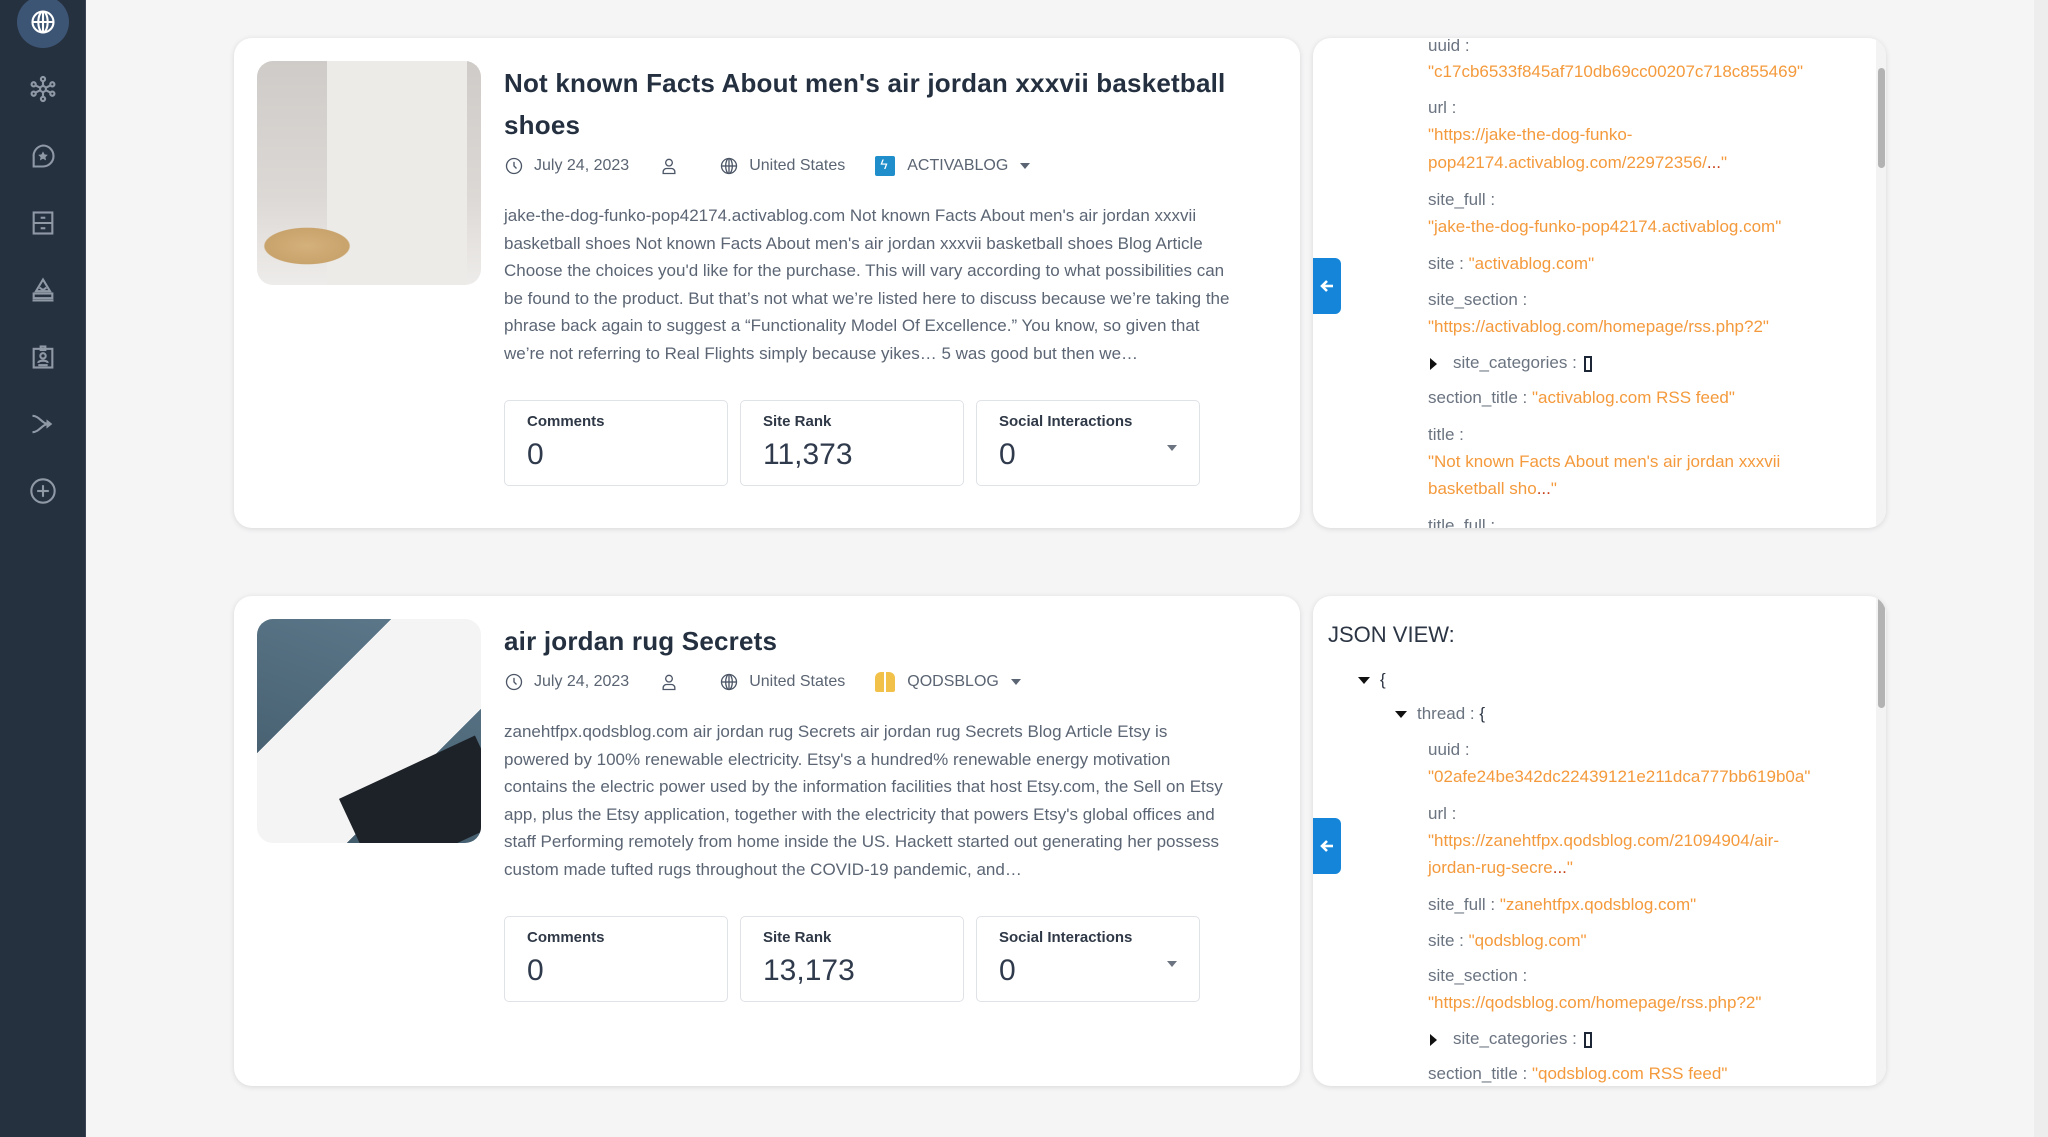 The height and width of the screenshot is (1137, 2048). I want to click on country-meta: United States, so click(782, 166).